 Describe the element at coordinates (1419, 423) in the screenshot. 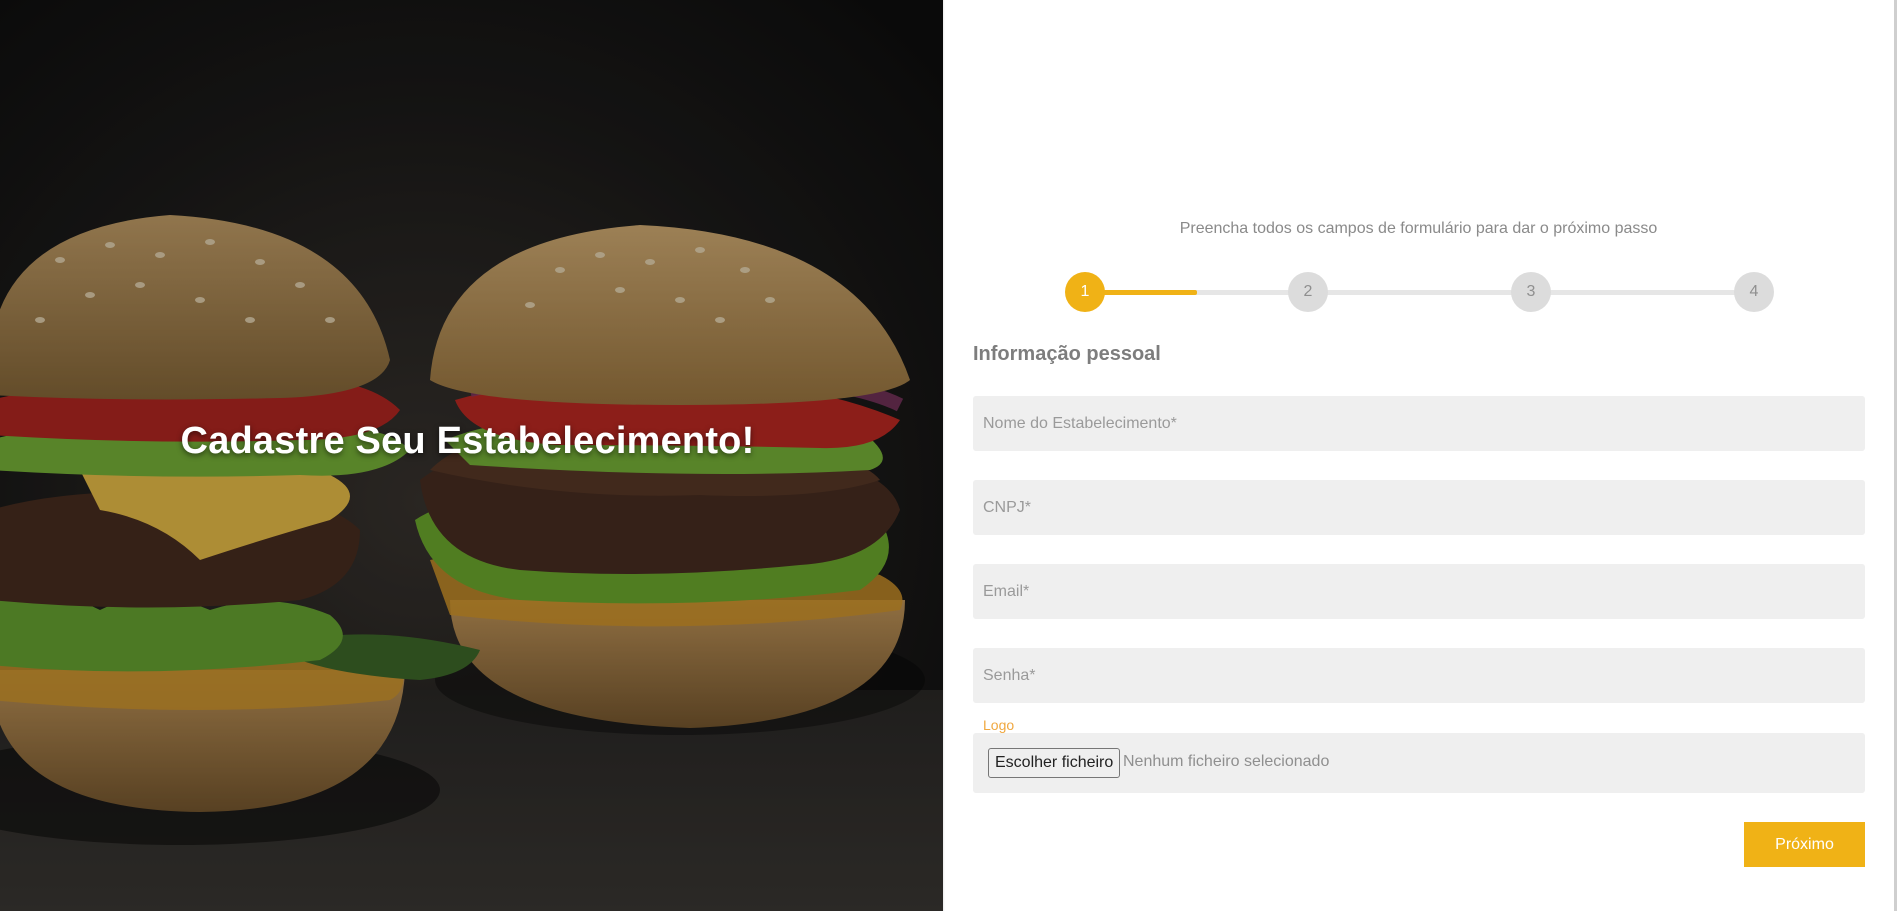

I see `establishment-name-field` at that location.